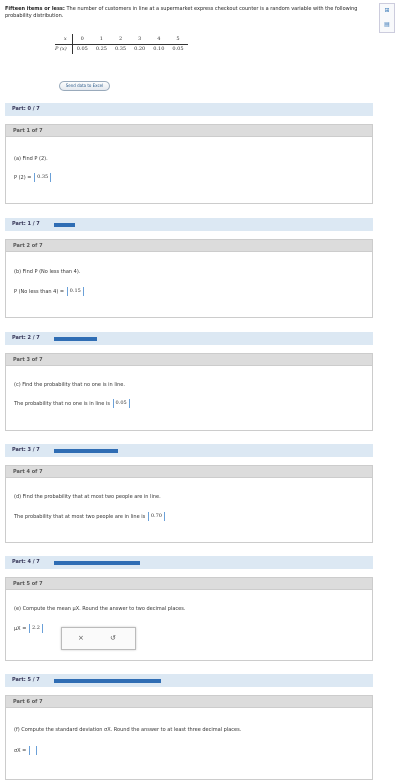  I want to click on p-cell: 0.25, so click(101, 49).